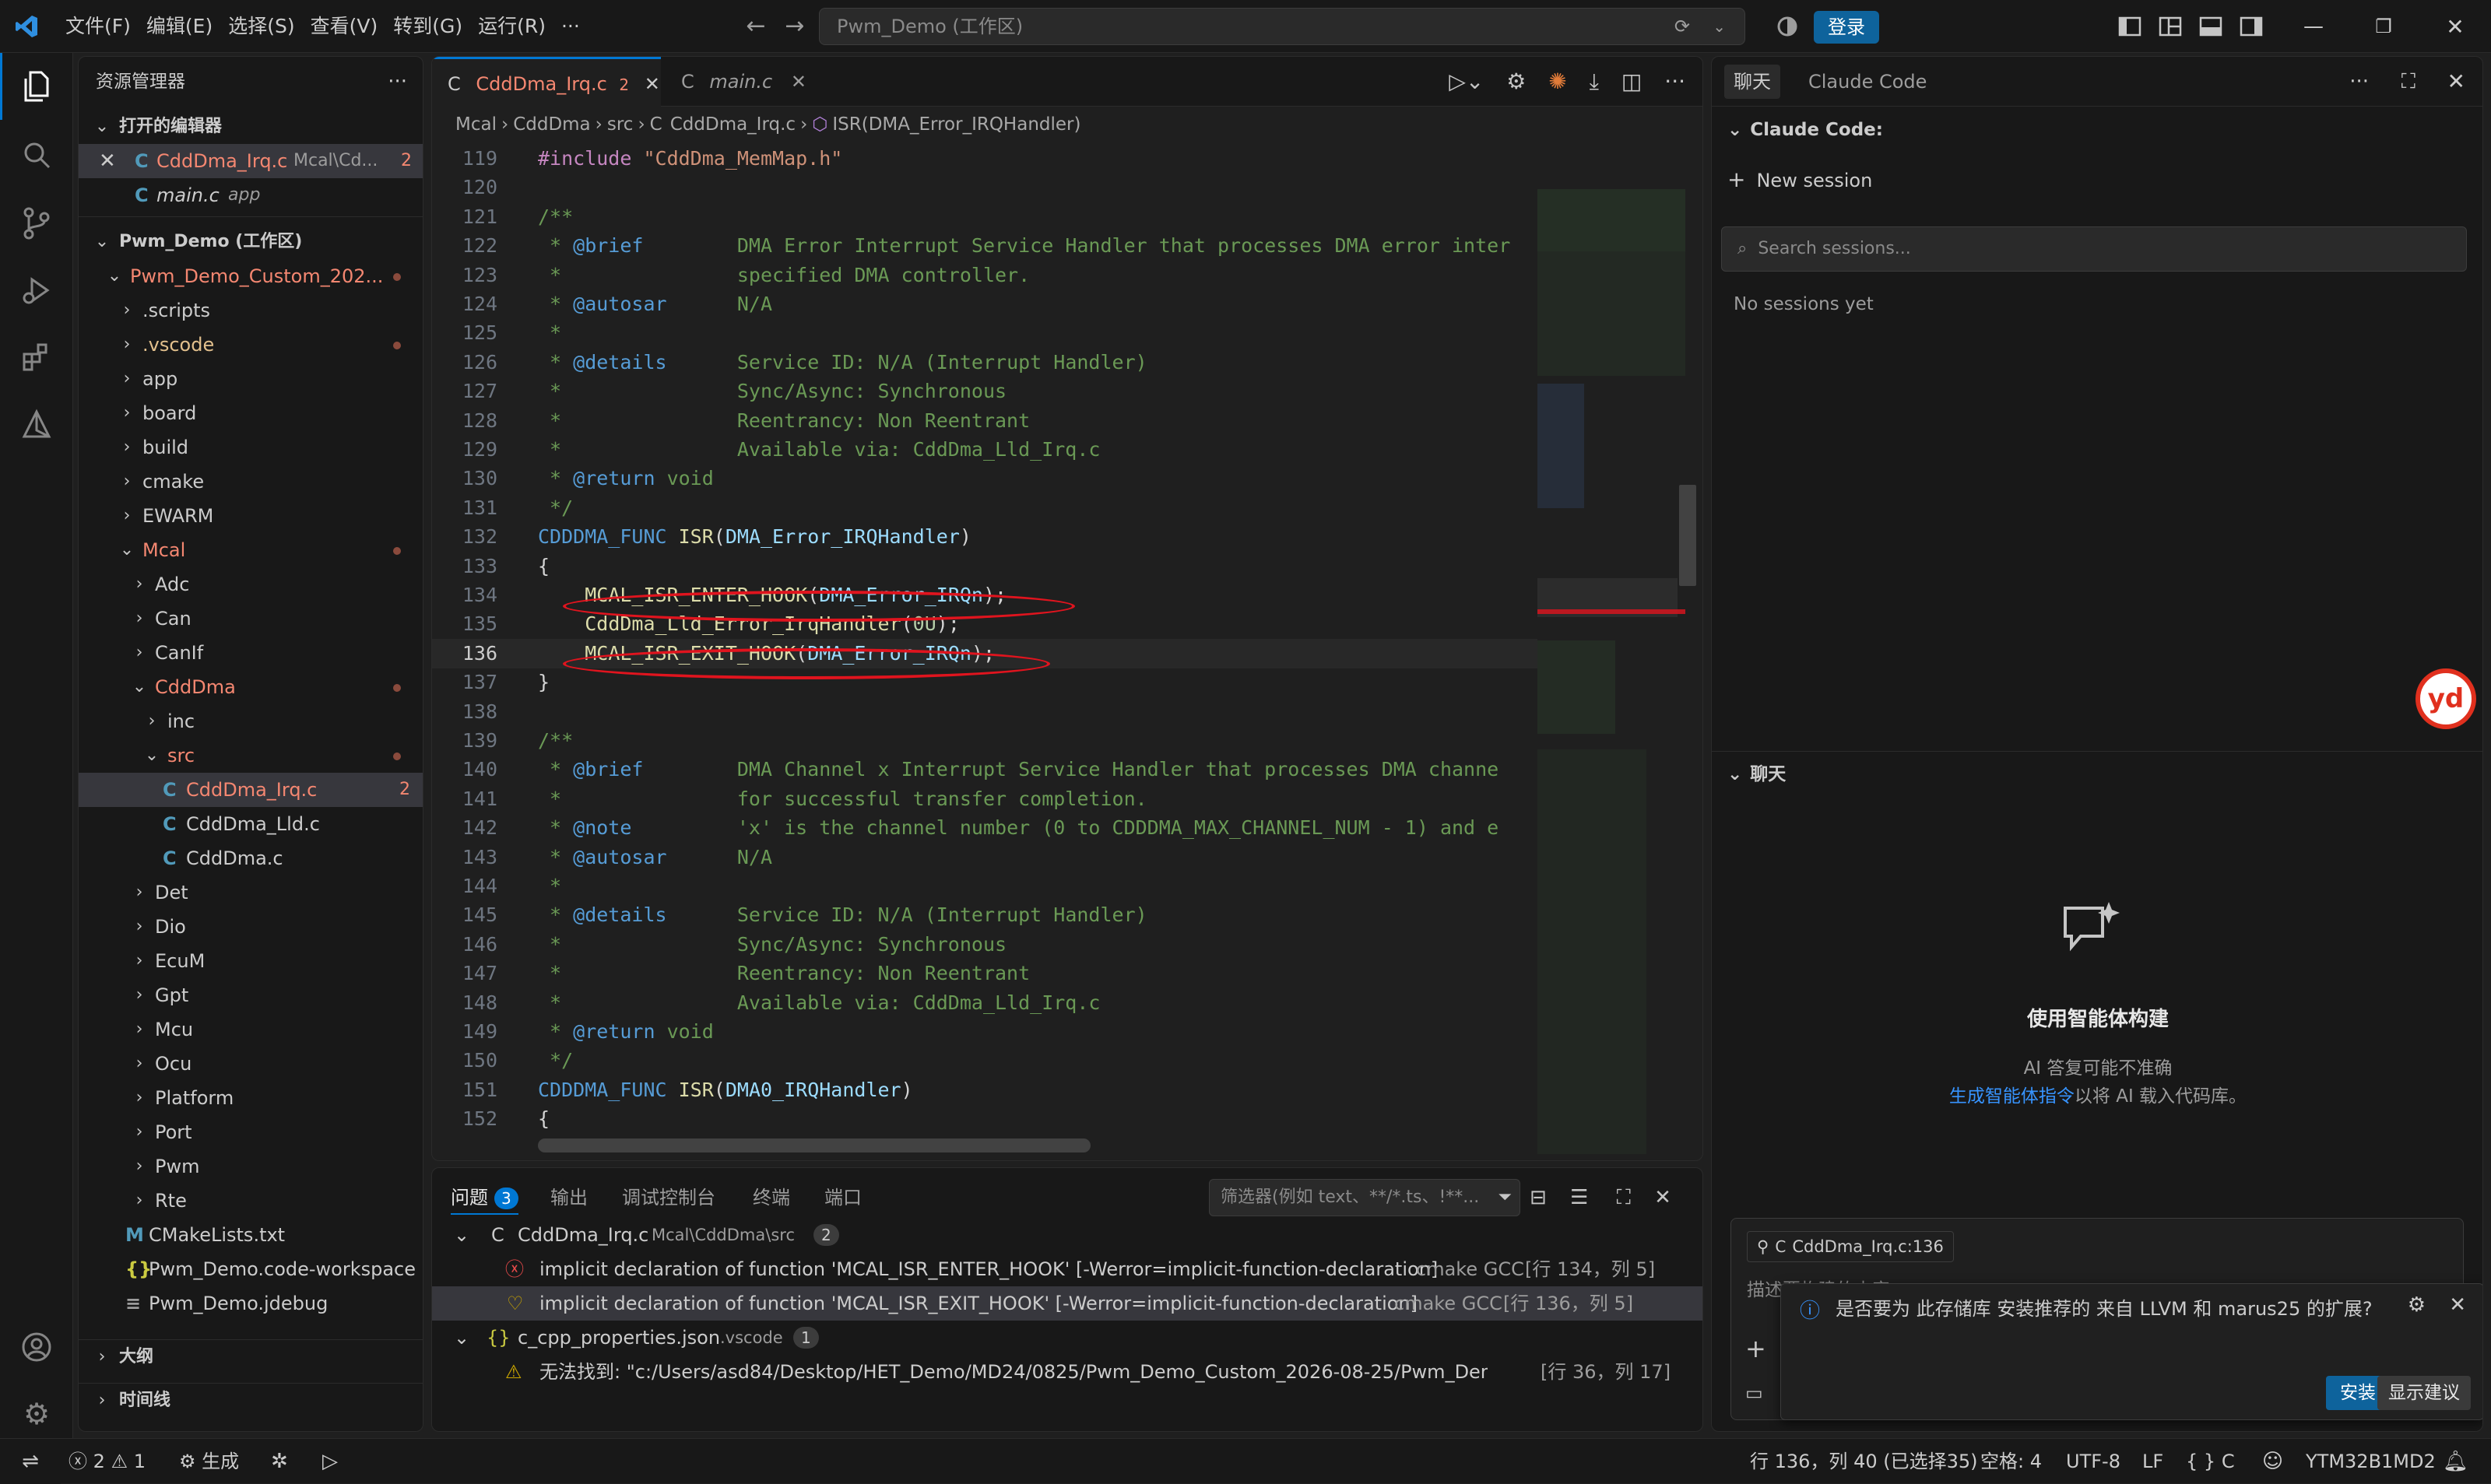  I want to click on tree-folder-item: › EcuM, so click(251, 961).